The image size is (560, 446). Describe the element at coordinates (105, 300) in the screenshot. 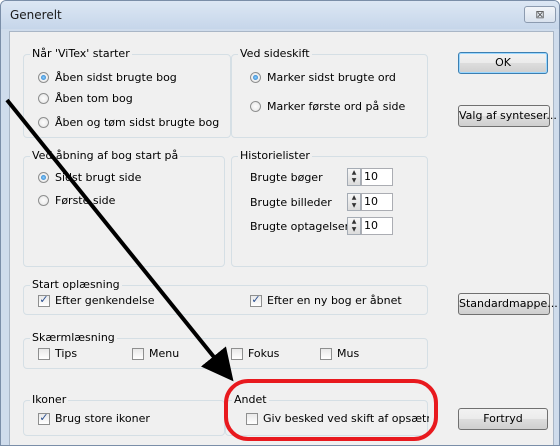

I see `checkbox-label: Efter genkendelse` at that location.